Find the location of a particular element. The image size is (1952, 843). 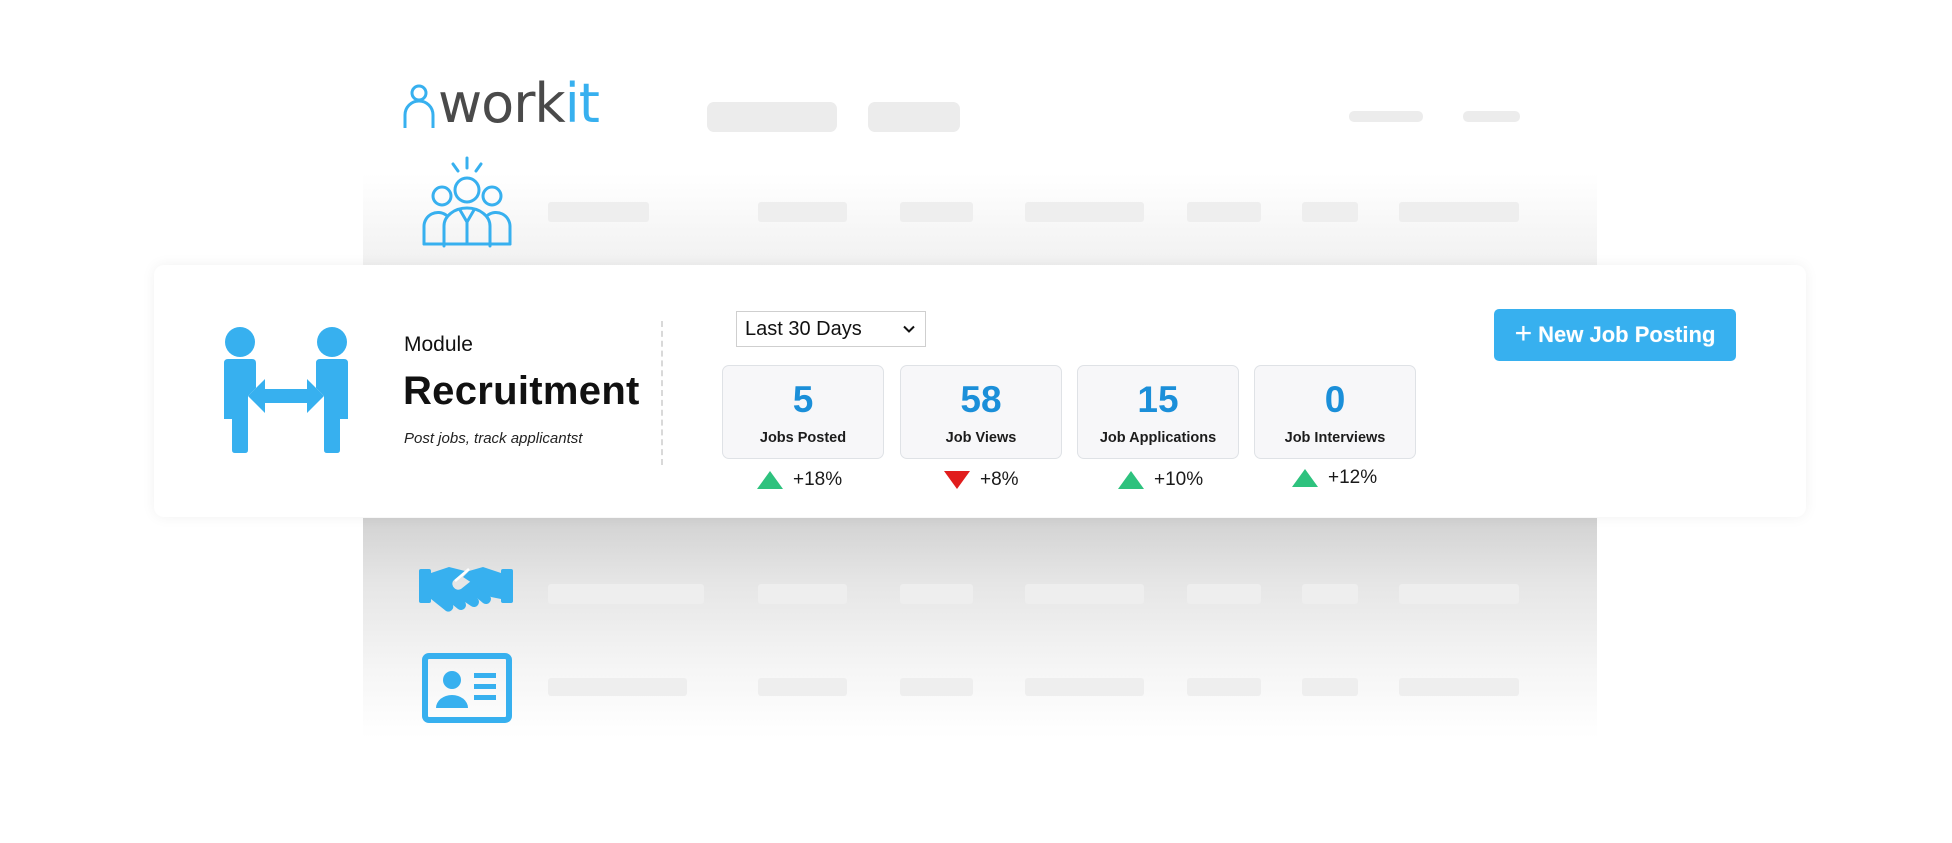

date-range-value: Last 30 Days is located at coordinates (803, 328).